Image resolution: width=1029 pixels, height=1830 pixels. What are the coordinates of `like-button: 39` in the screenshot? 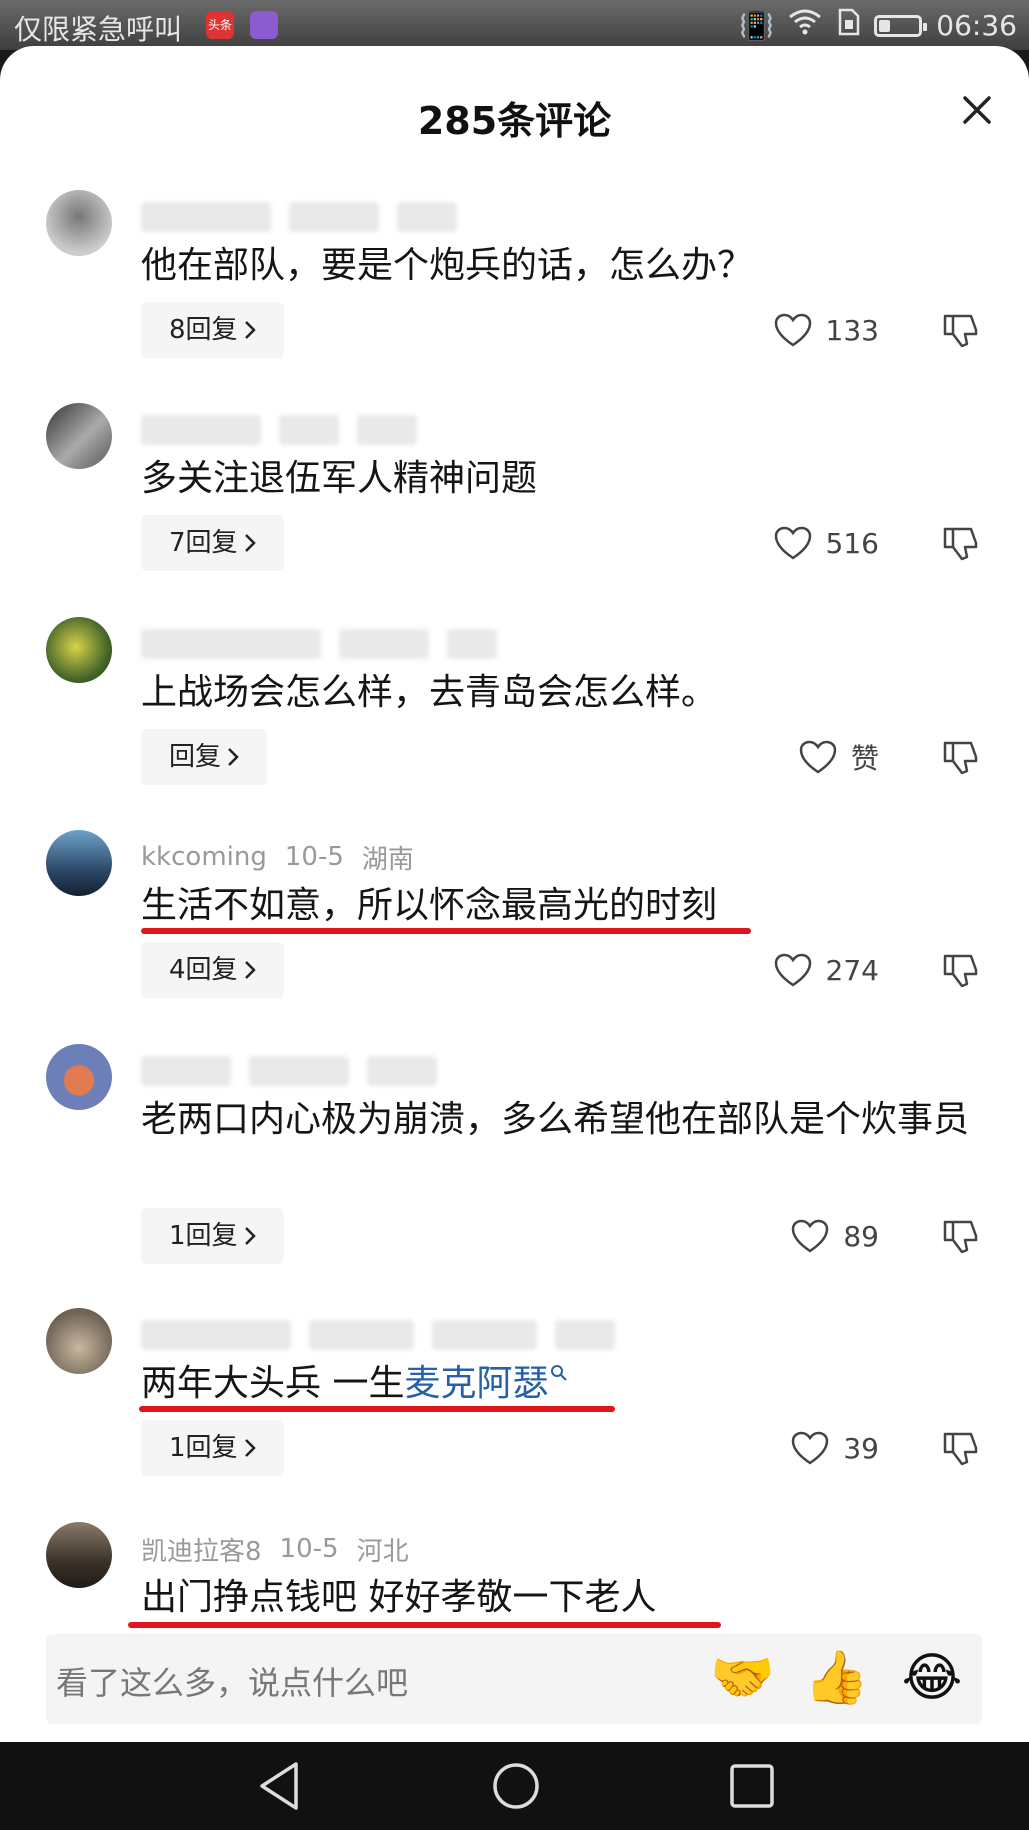 It's located at (835, 1448).